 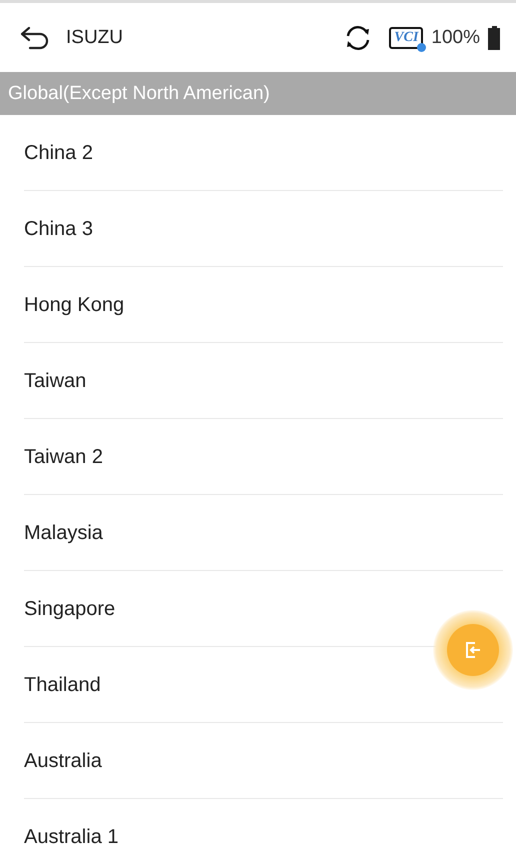 I want to click on exit-icon, so click(x=473, y=650).